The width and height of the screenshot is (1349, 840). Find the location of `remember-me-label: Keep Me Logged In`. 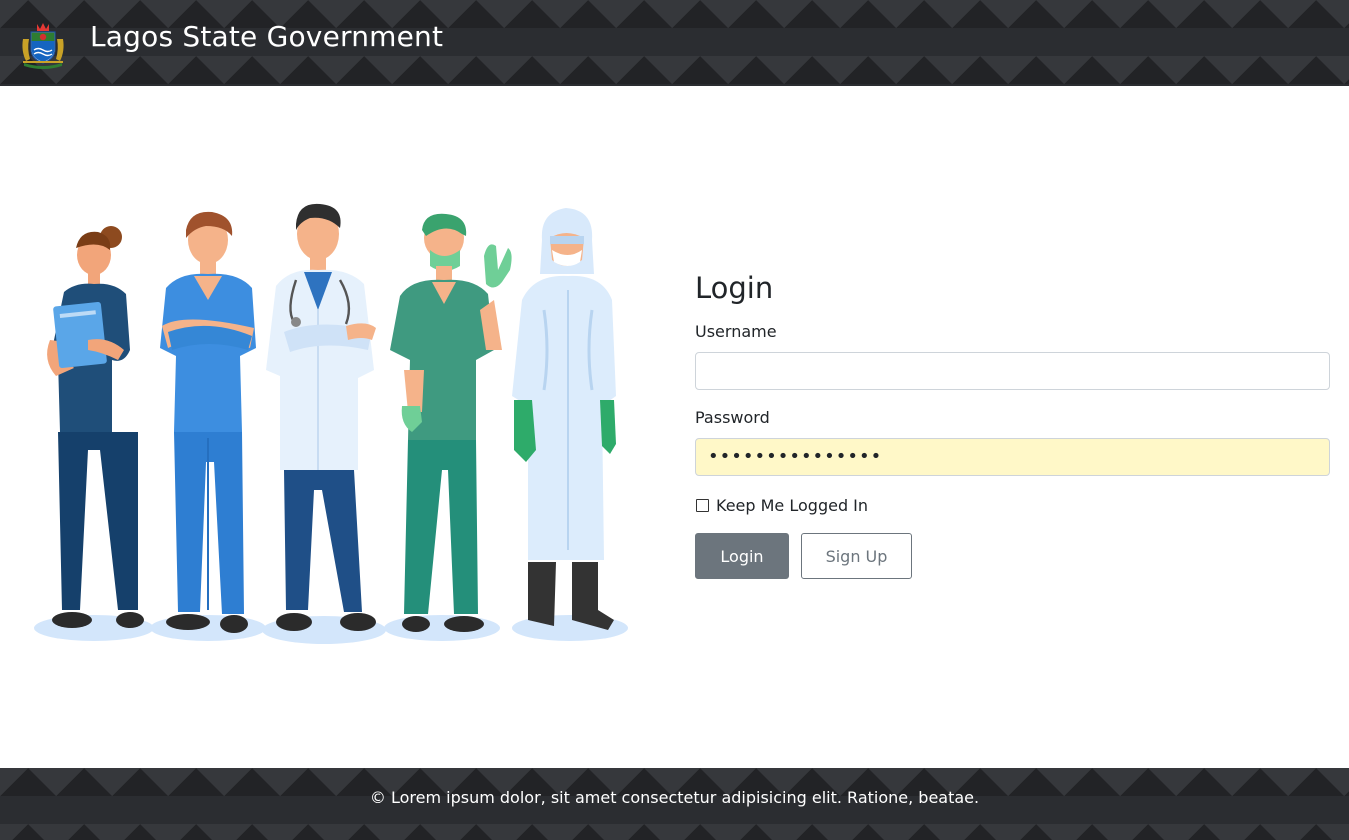

remember-me-label: Keep Me Logged In is located at coordinates (792, 505).